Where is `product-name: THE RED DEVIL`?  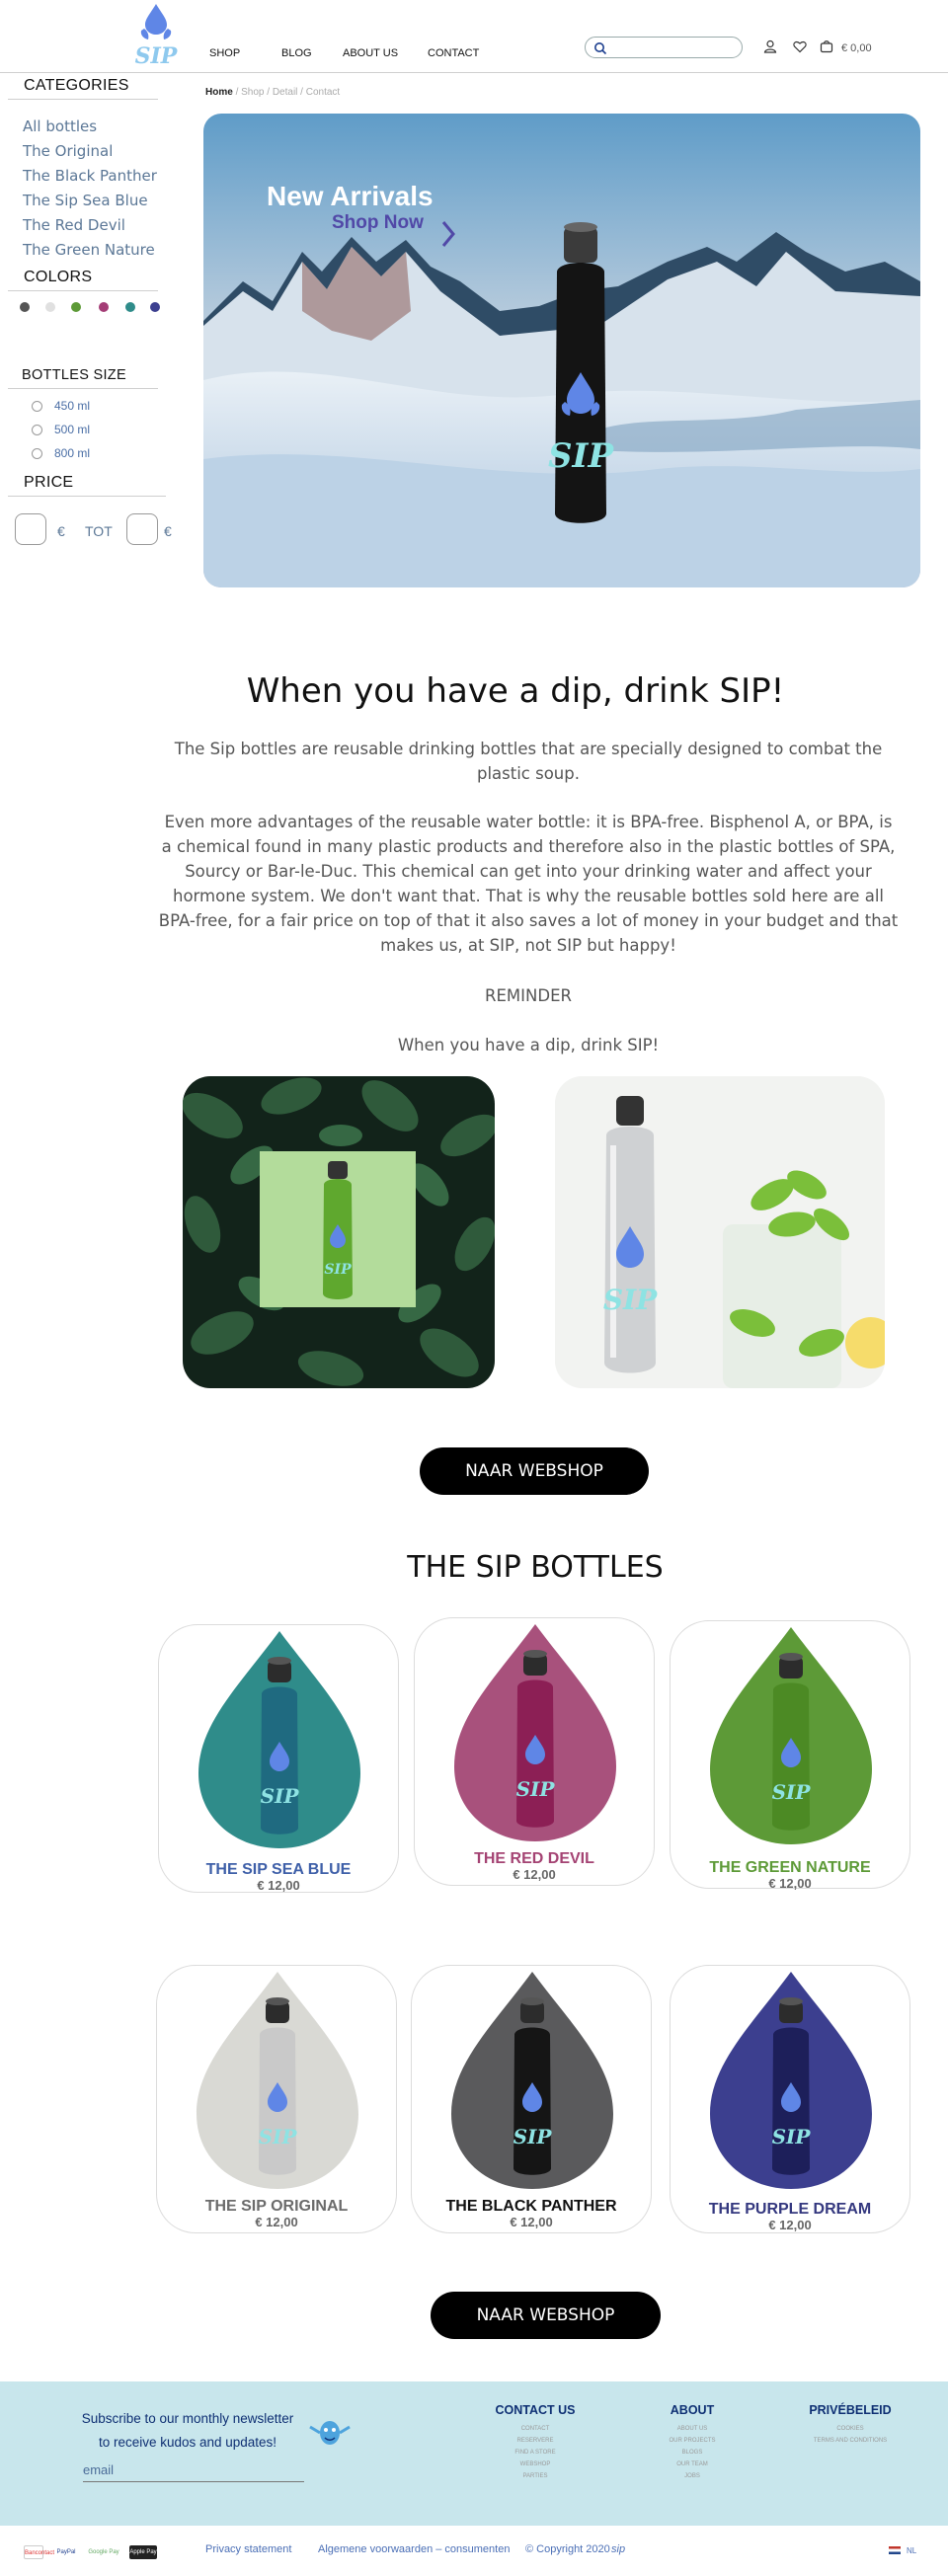
product-name: THE RED DEVIL is located at coordinates (535, 1859).